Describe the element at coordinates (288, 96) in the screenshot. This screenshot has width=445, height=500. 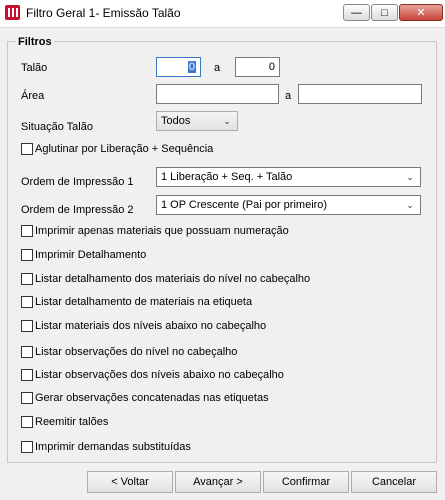
I see `area-range-separator: a` at that location.